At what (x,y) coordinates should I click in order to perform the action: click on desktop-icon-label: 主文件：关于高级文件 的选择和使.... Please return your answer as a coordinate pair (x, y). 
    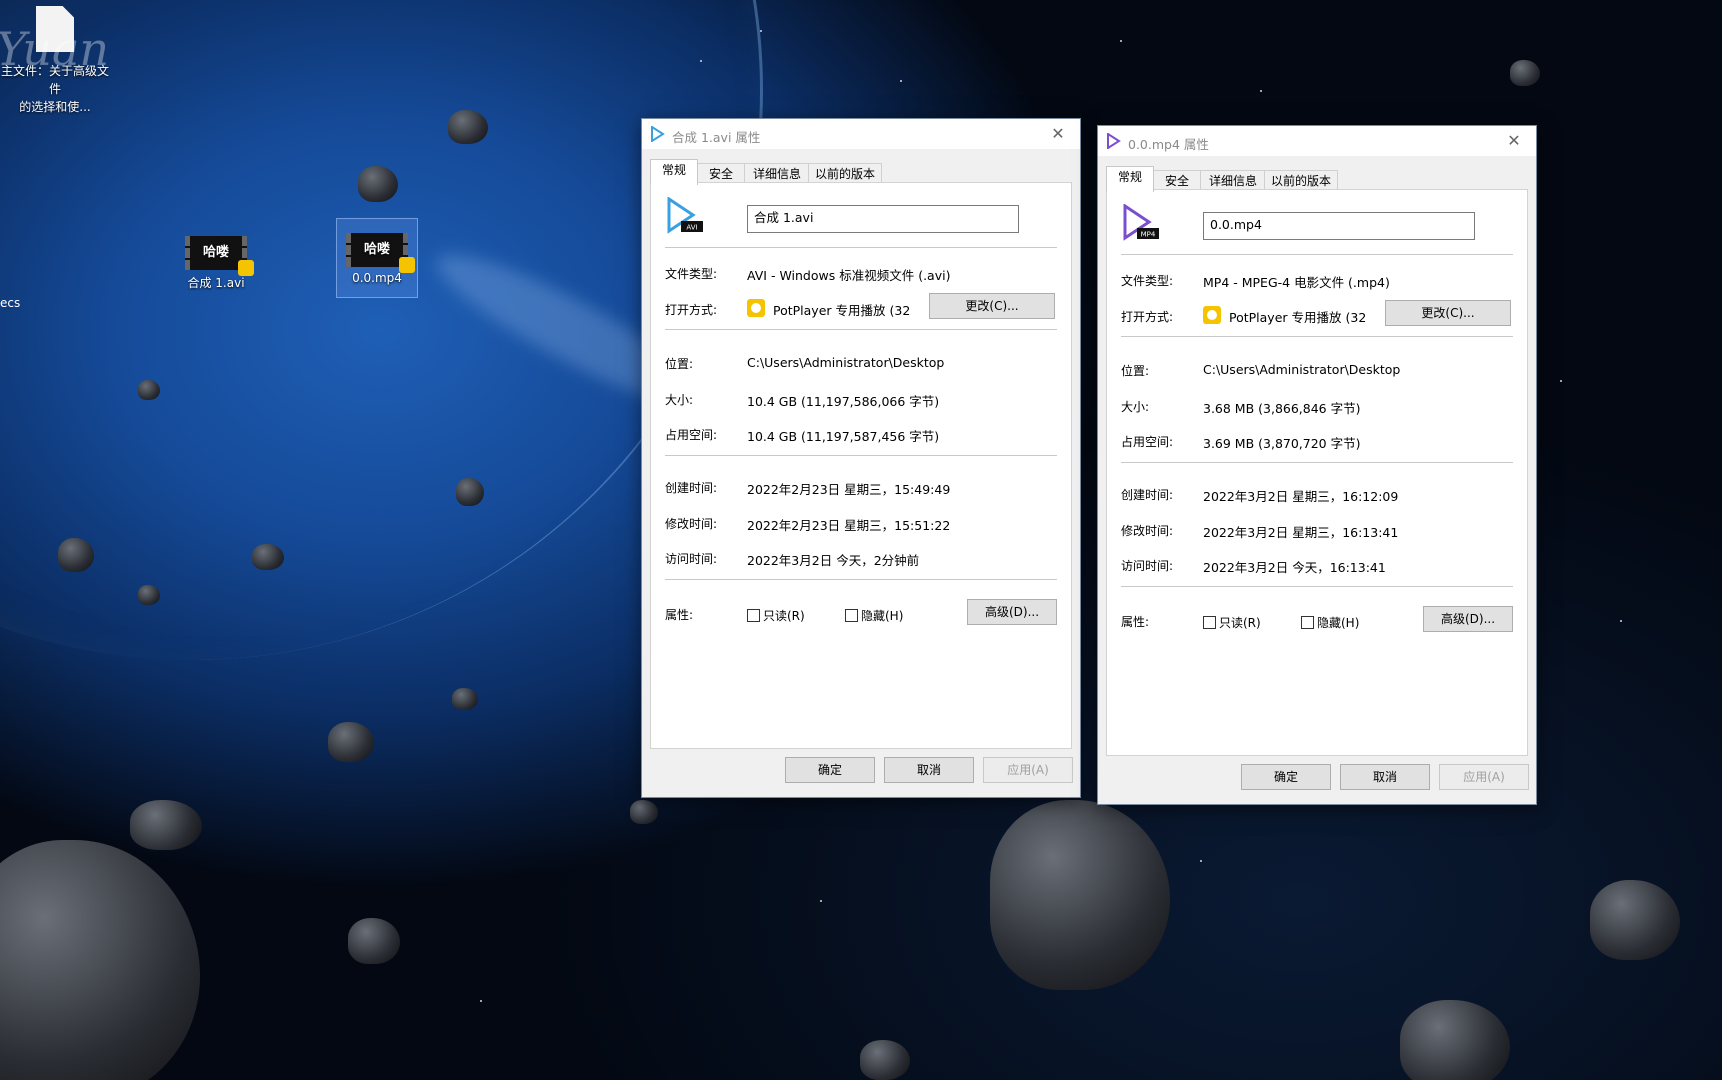
    Looking at the image, I should click on (54, 89).